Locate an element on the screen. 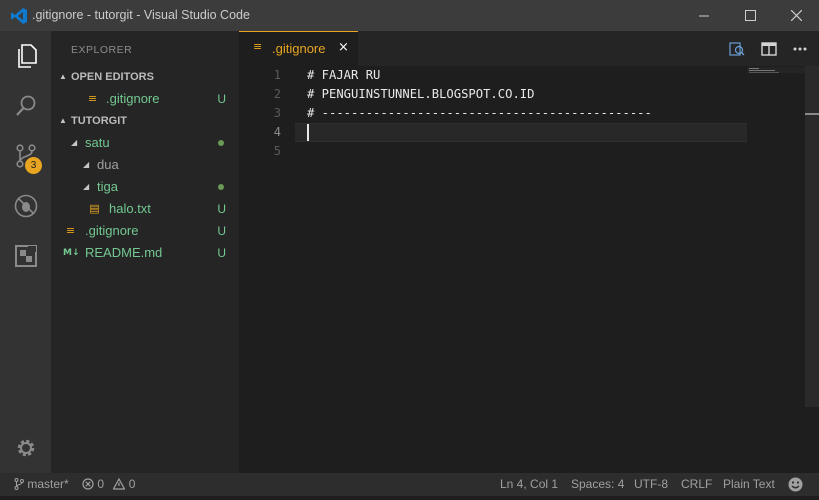 This screenshot has width=819, height=500. tab-gitignore: ≡ .gitignore × is located at coordinates (298, 48).